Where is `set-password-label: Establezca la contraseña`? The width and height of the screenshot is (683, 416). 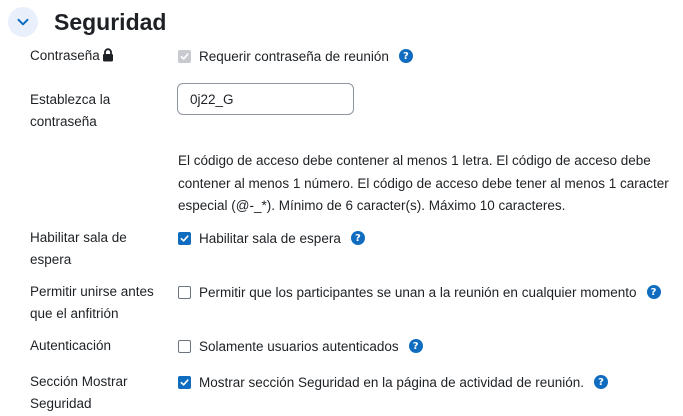
set-password-label: Establezca la contraseña is located at coordinates (70, 110).